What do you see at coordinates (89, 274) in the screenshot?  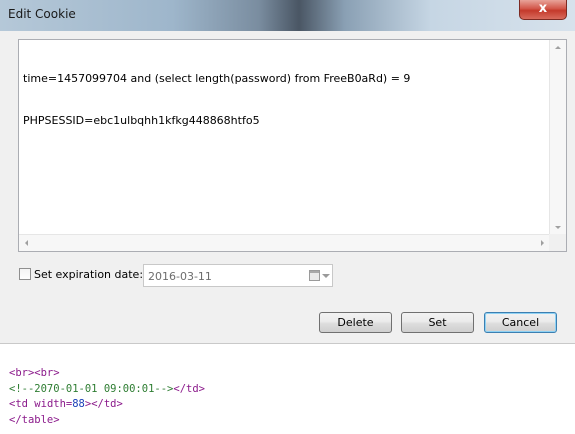 I see `expiration-label: Set expiration date:` at bounding box center [89, 274].